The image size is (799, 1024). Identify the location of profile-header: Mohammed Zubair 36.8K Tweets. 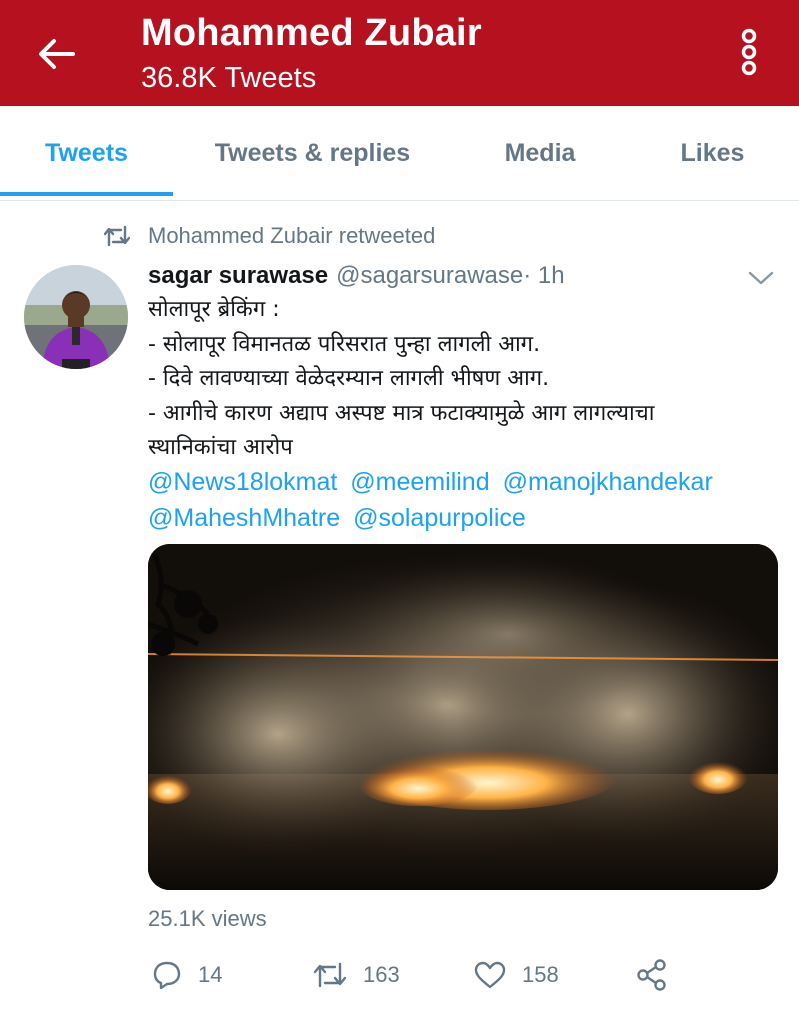
(399, 53).